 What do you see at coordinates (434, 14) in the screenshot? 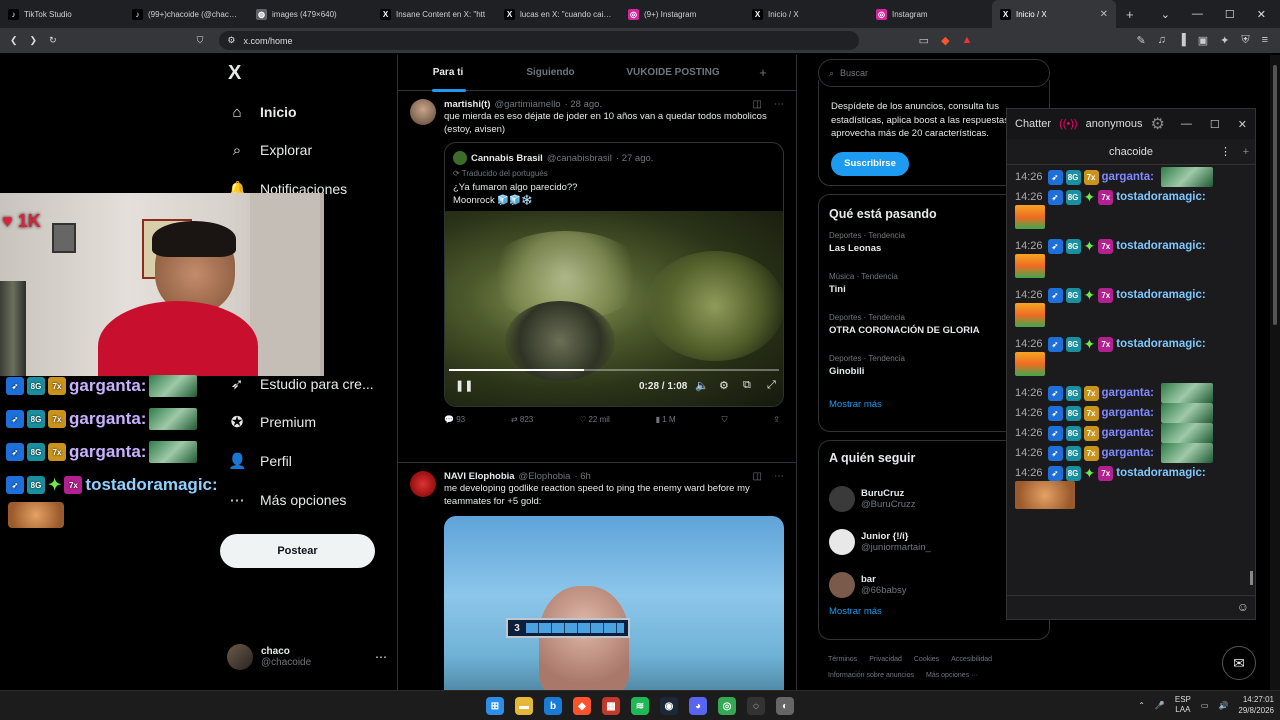
I see `browser-tab: X Insane Content en X: "htt` at bounding box center [434, 14].